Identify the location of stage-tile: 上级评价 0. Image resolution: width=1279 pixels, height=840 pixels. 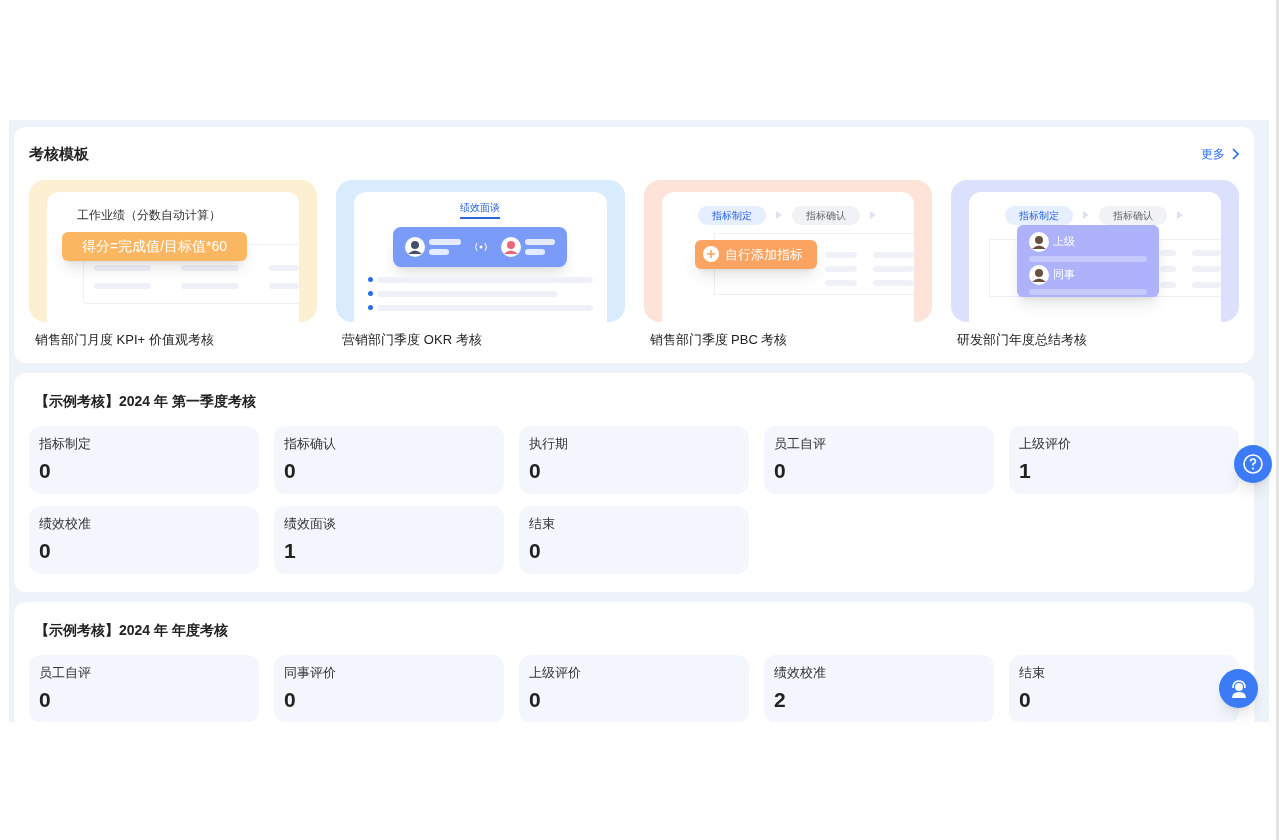
(634, 688).